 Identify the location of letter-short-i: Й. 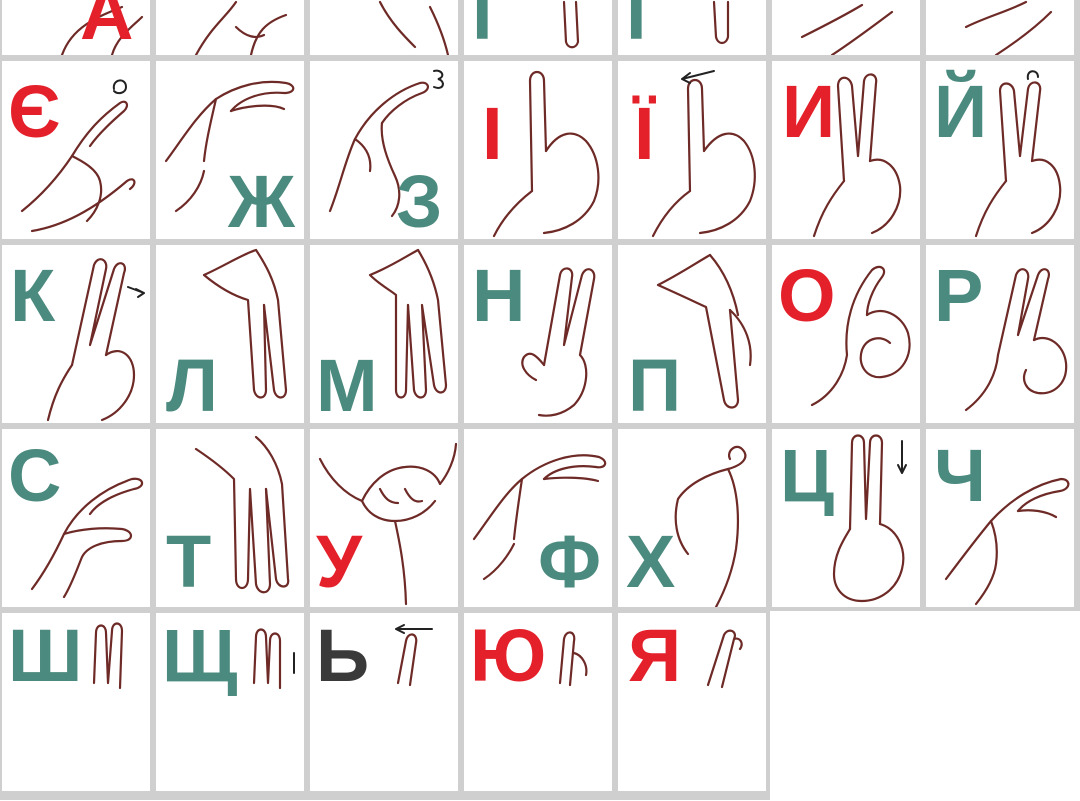
(961, 111).